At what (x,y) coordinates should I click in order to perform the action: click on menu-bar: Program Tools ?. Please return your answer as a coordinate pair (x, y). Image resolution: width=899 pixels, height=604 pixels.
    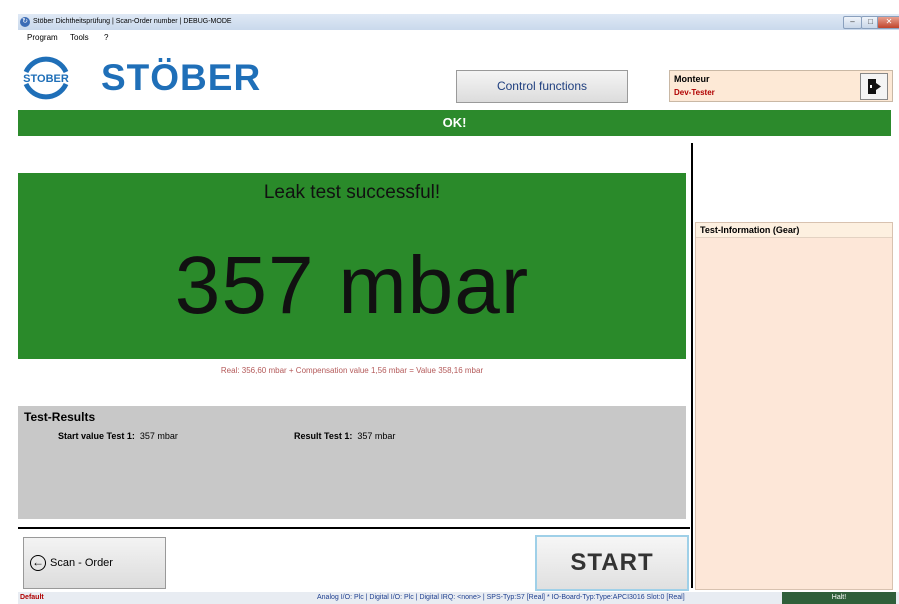
    Looking at the image, I should click on (458, 37).